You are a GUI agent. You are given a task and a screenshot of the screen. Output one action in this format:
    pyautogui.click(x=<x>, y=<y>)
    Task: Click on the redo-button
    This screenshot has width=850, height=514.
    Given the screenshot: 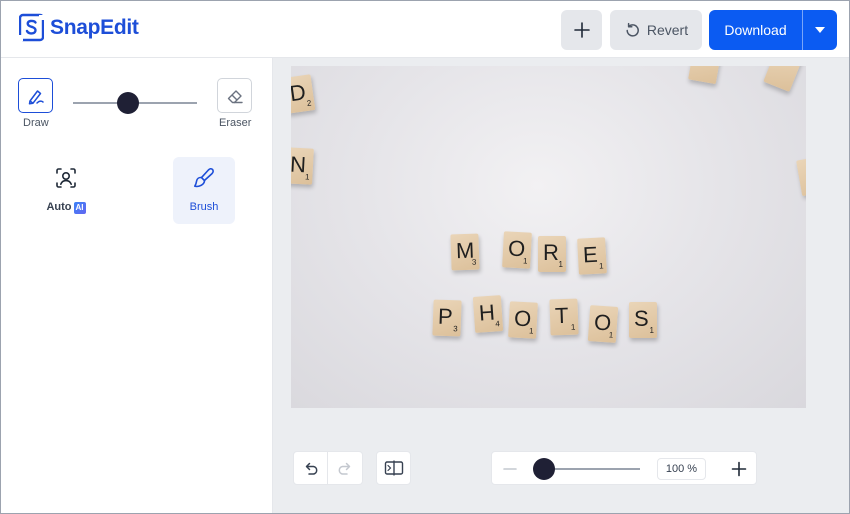 What is the action you would take?
    pyautogui.click(x=345, y=468)
    